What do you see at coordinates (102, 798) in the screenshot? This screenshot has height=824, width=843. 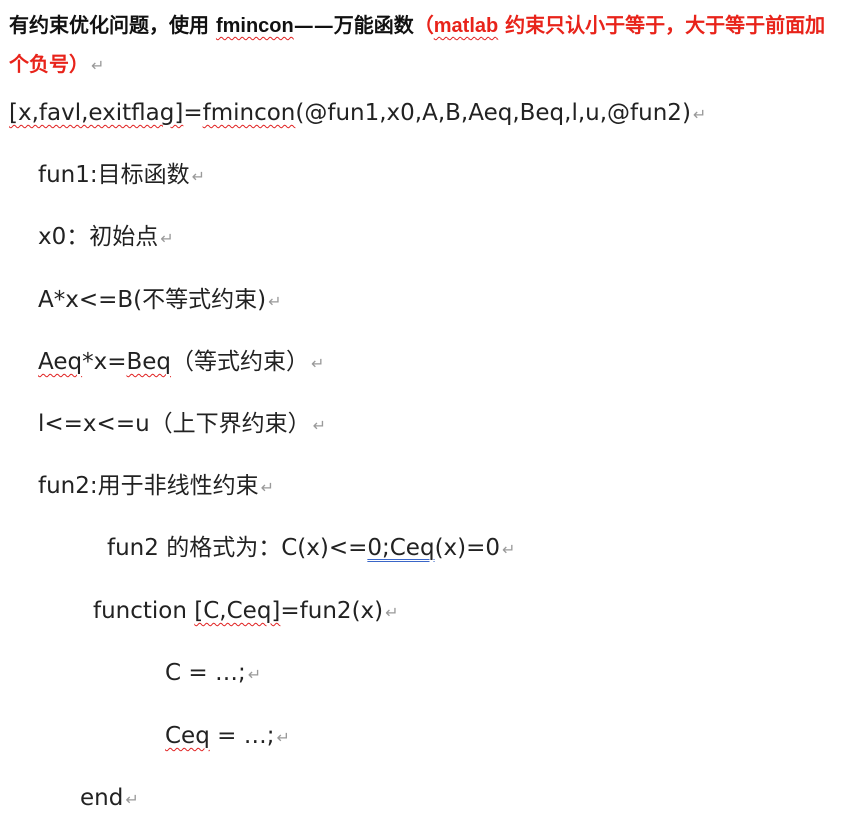 I see `code-end-text: end` at bounding box center [102, 798].